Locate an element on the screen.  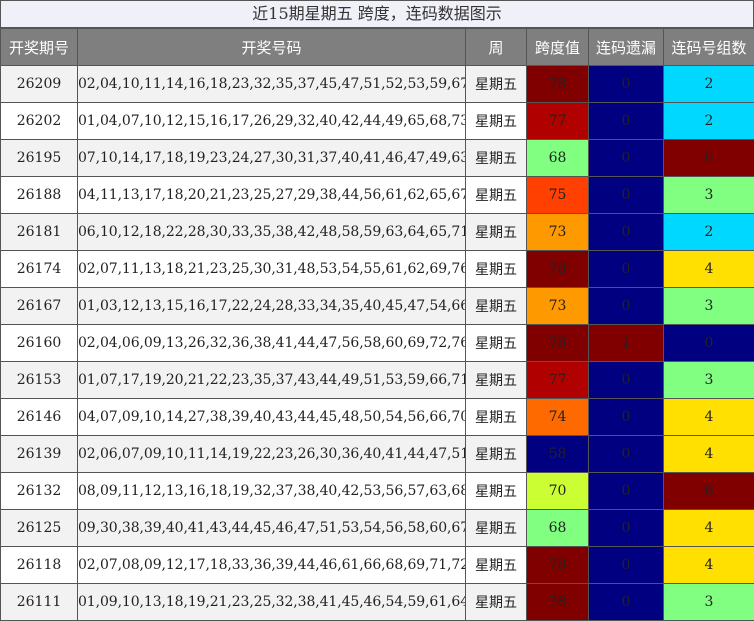
header-groups: 连码号组数 is located at coordinates (709, 47).